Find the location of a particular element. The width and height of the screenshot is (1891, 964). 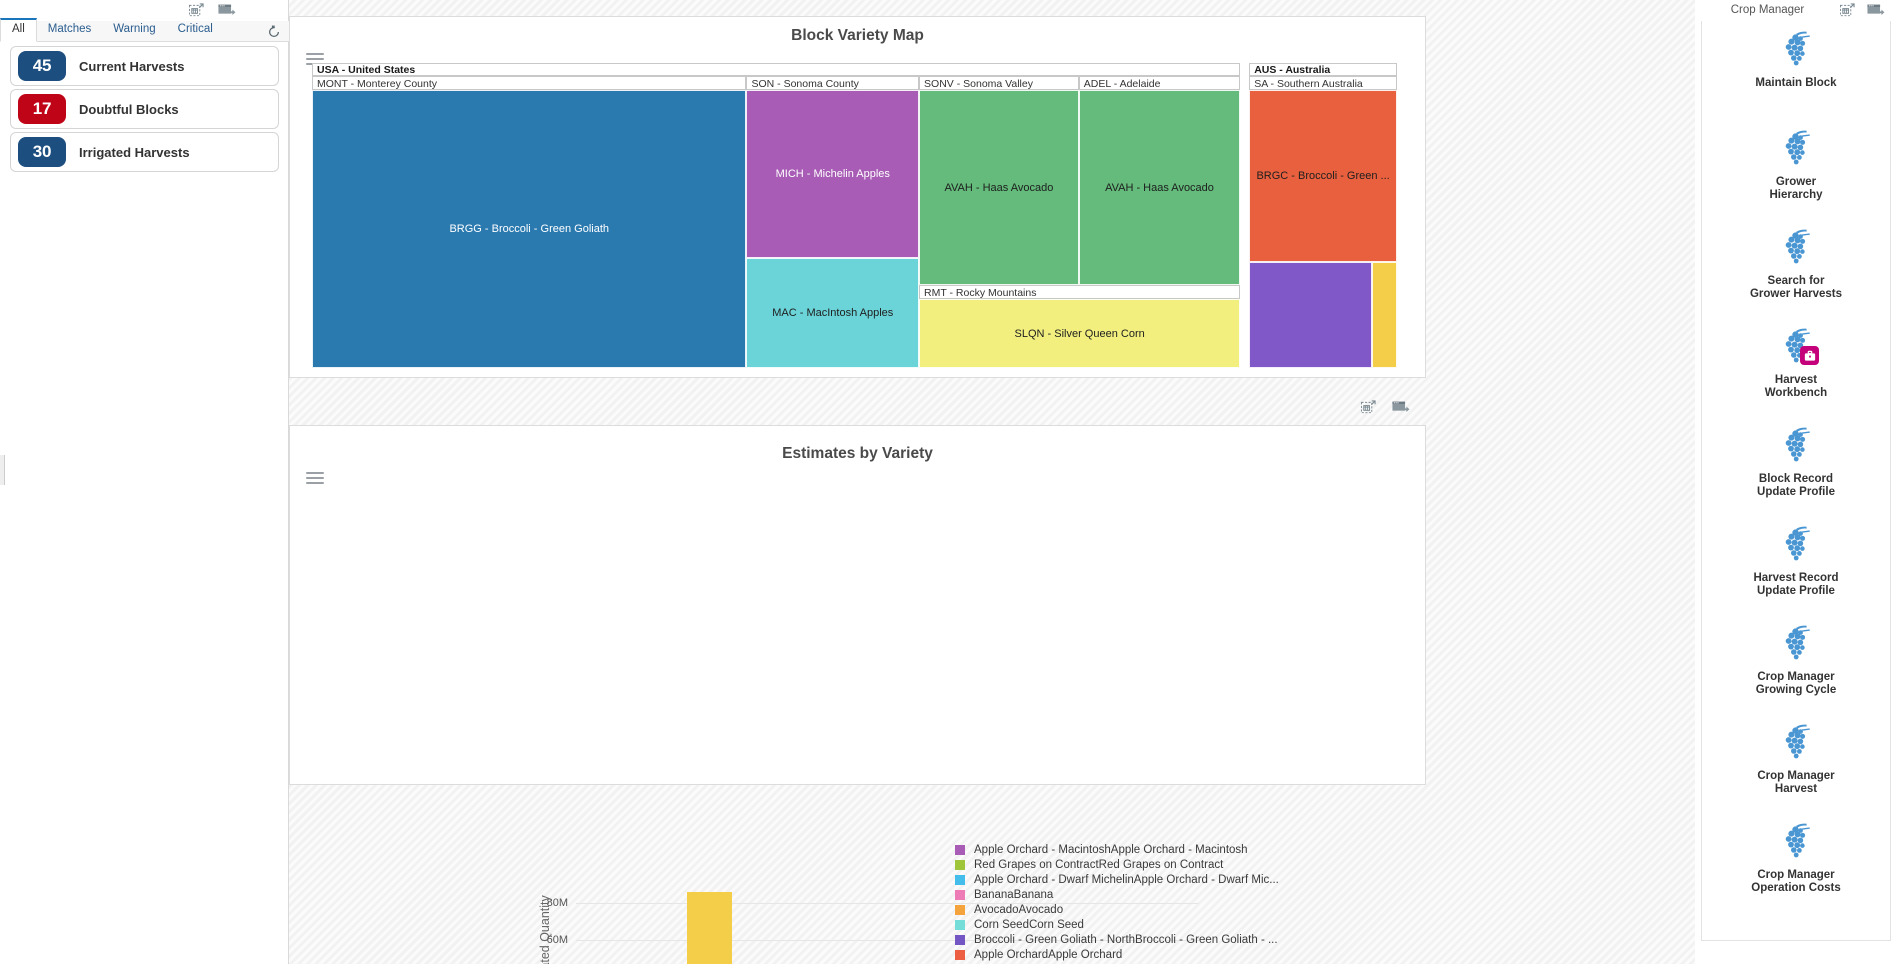

treemap-cell: MICH - Michelin Apples is located at coordinates (833, 174).